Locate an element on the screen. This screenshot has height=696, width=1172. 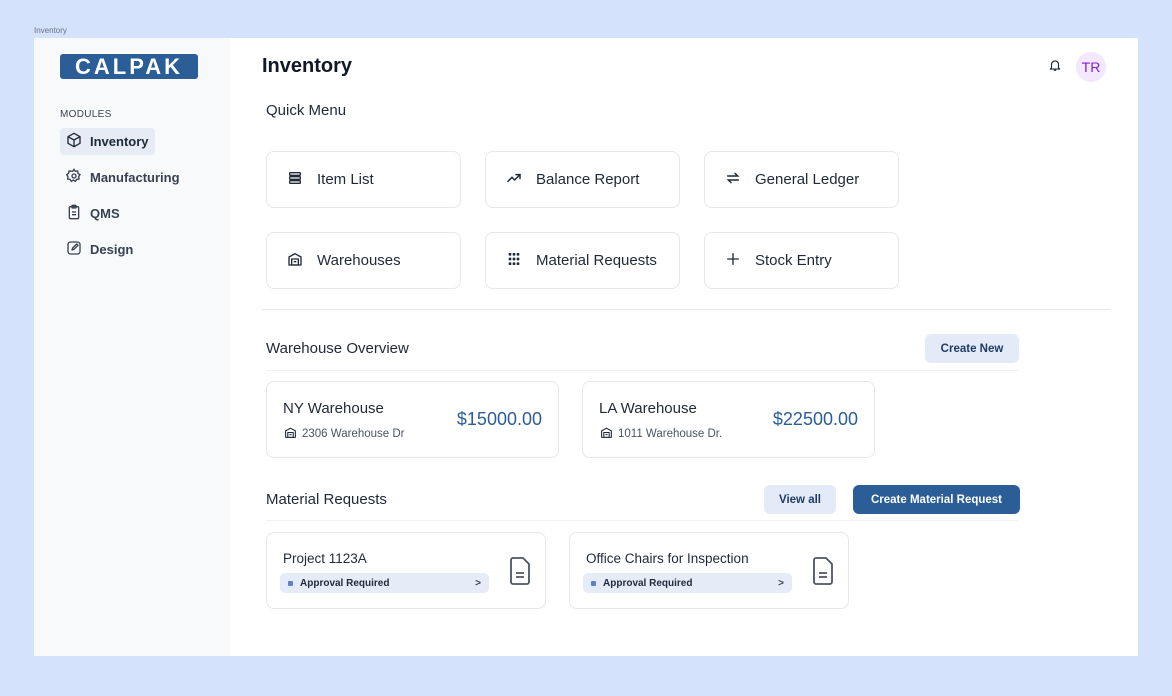
create-material-request-button: Create Material Request is located at coordinates (936, 499).